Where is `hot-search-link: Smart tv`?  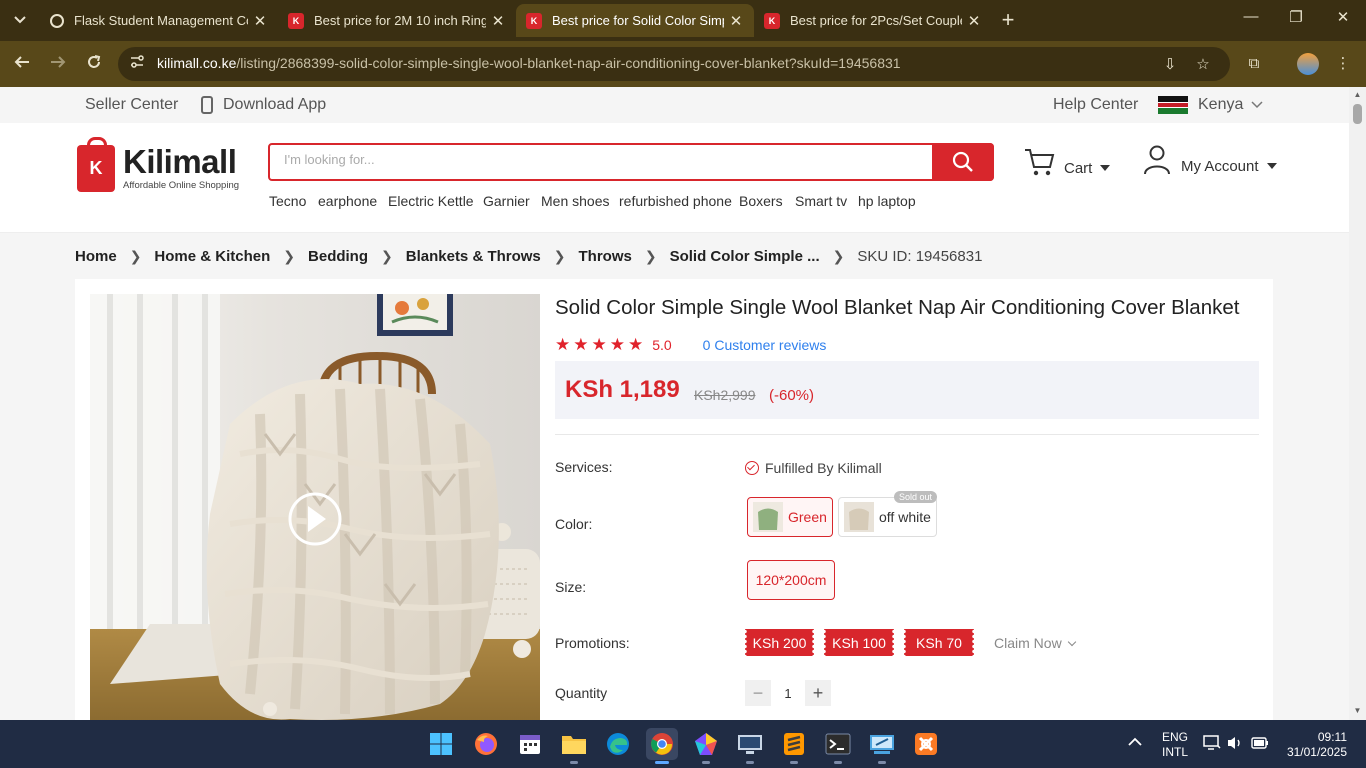 hot-search-link: Smart tv is located at coordinates (821, 201).